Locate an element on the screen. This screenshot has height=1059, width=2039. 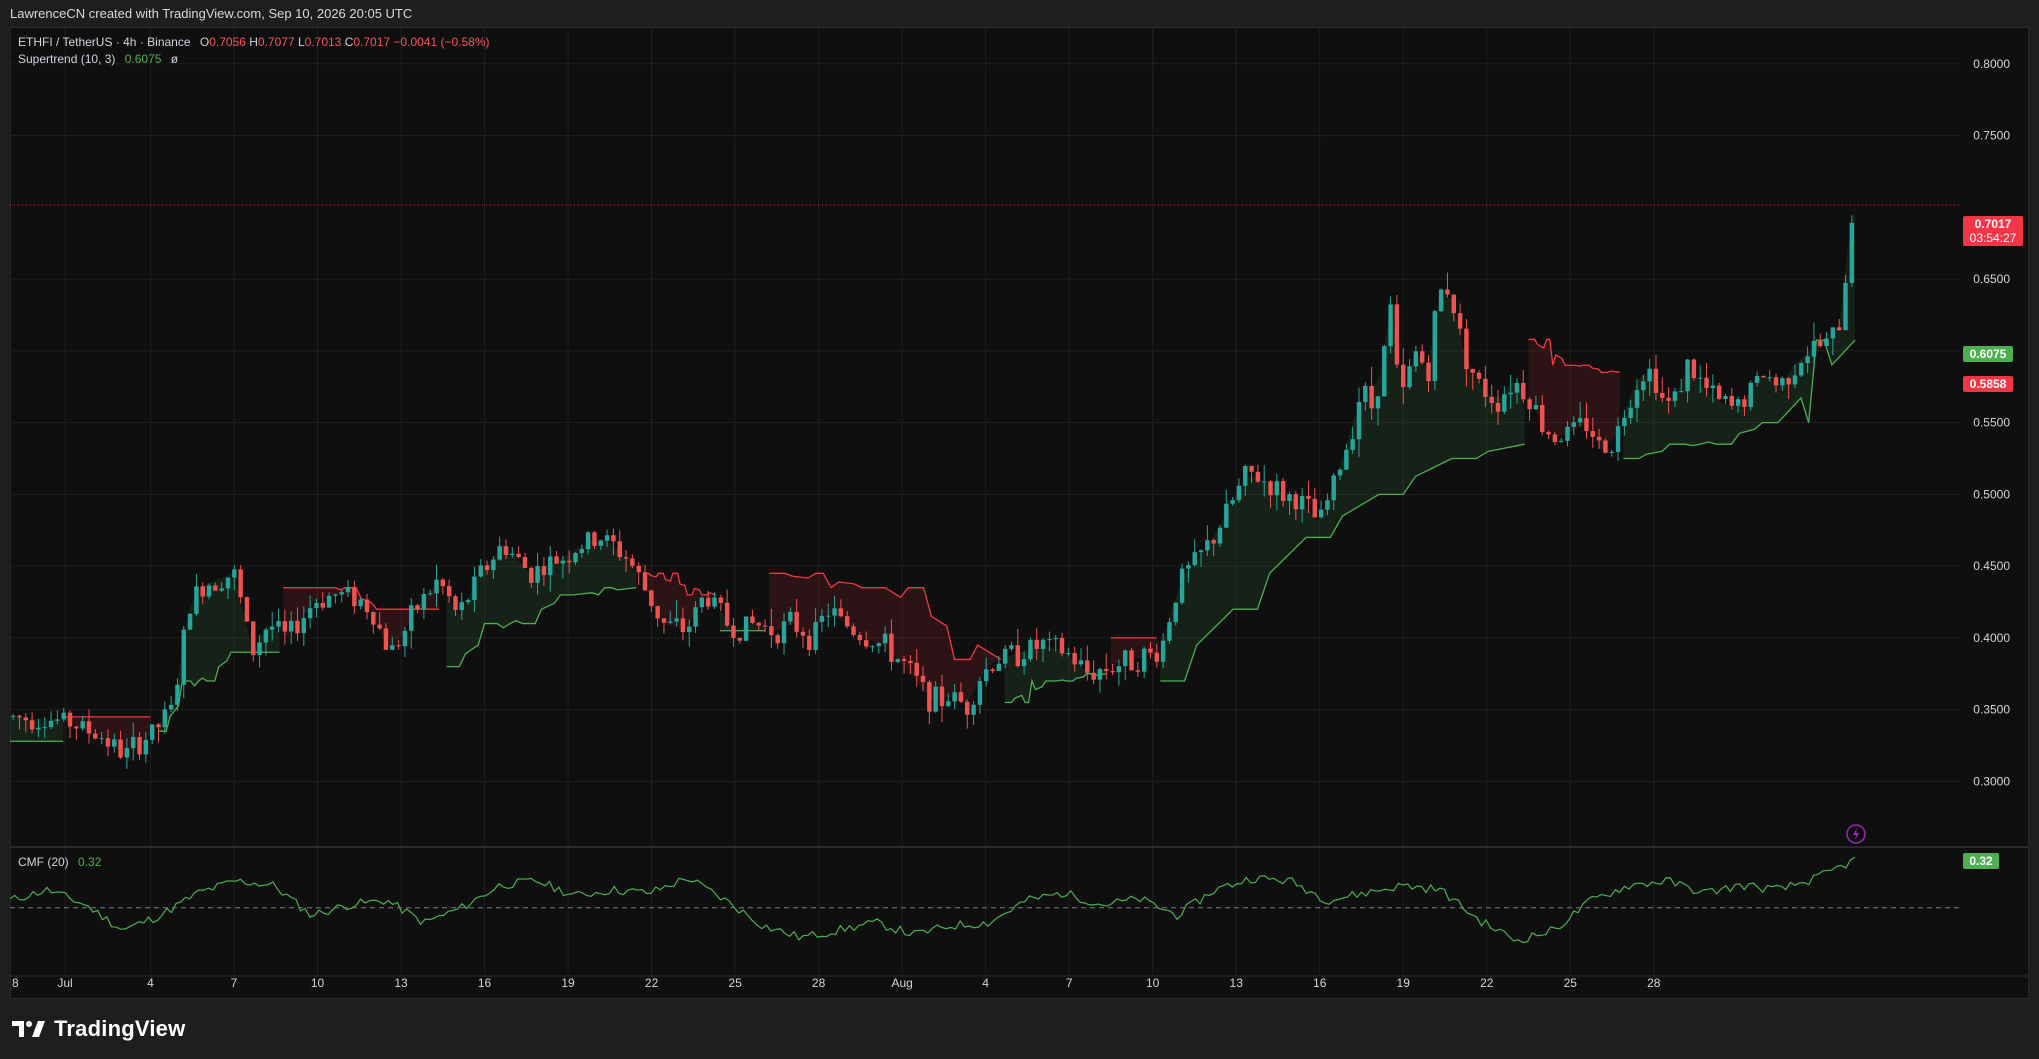
y-tick-label: 0.4000 is located at coordinates (1991, 638).